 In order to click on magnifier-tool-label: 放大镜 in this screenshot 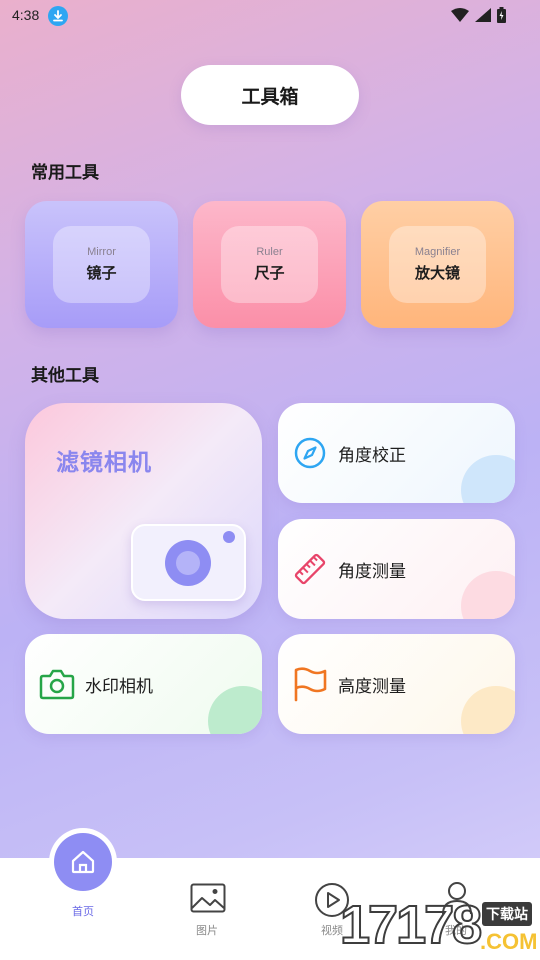, I will do `click(437, 273)`.